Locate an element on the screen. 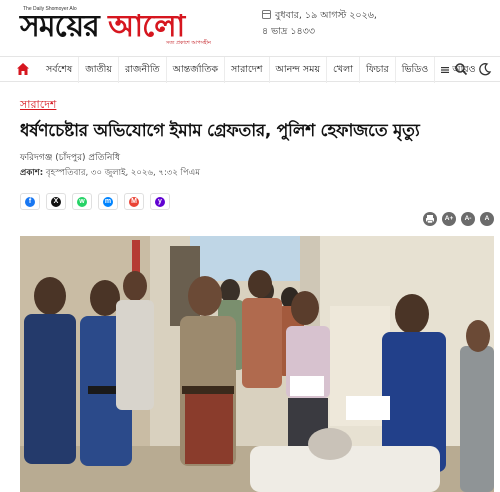 This screenshot has height=492, width=500. share-whatsapp-button: w is located at coordinates (82, 201).